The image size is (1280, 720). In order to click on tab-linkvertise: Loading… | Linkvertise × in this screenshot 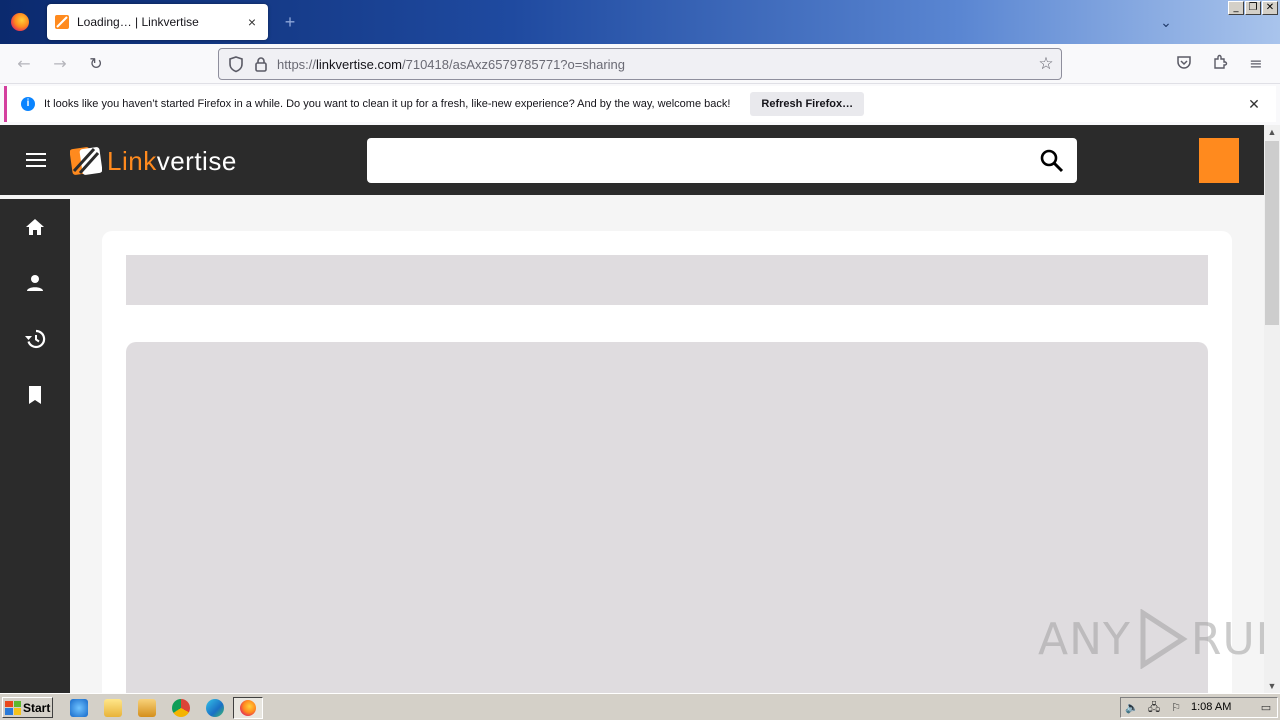, I will do `click(157, 22)`.